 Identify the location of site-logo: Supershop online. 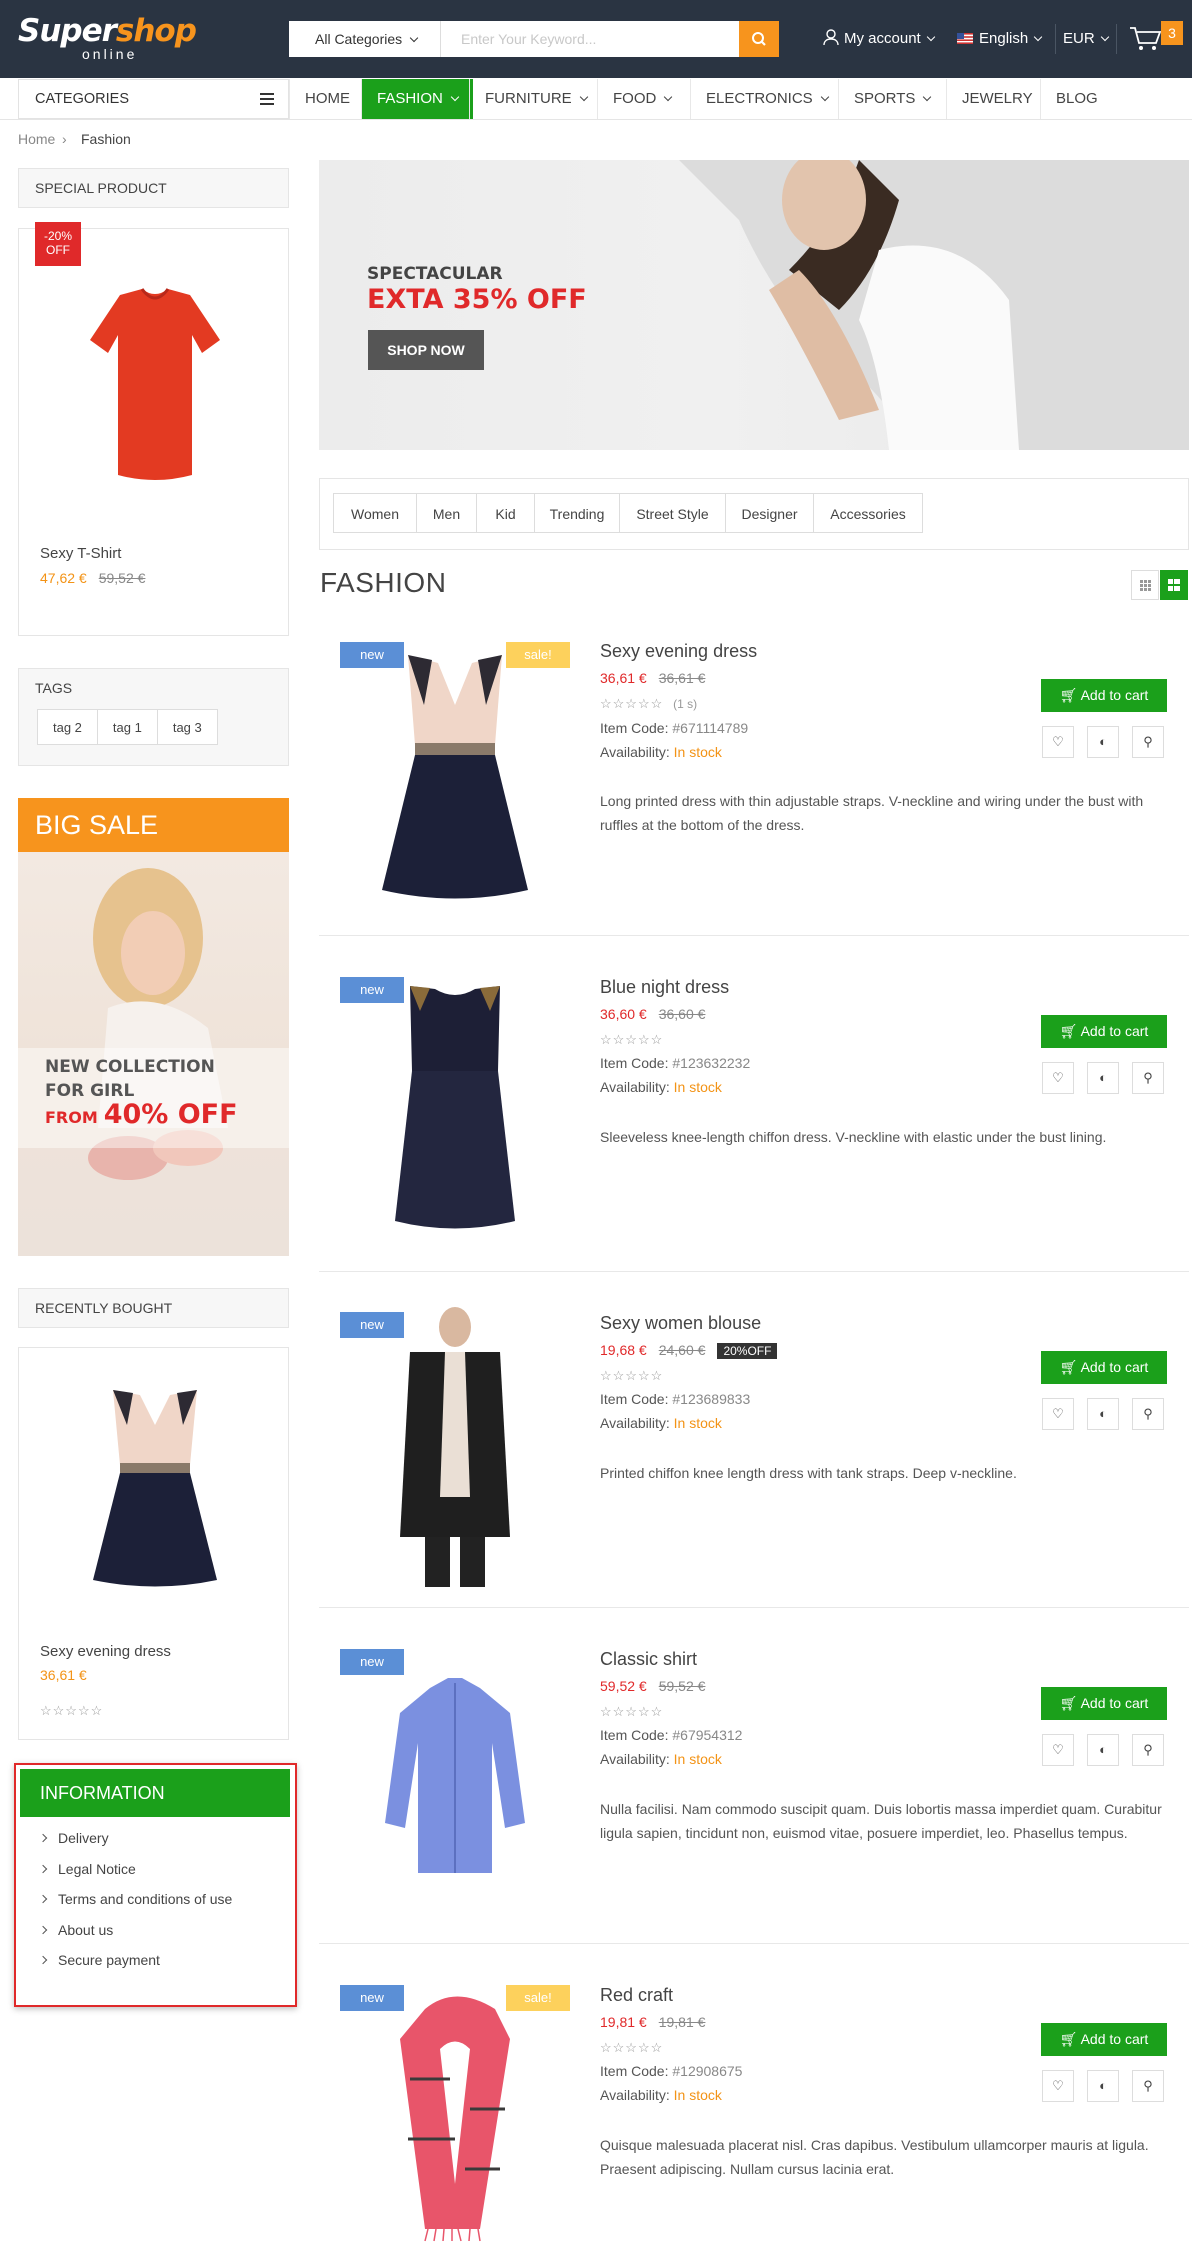
(107, 37).